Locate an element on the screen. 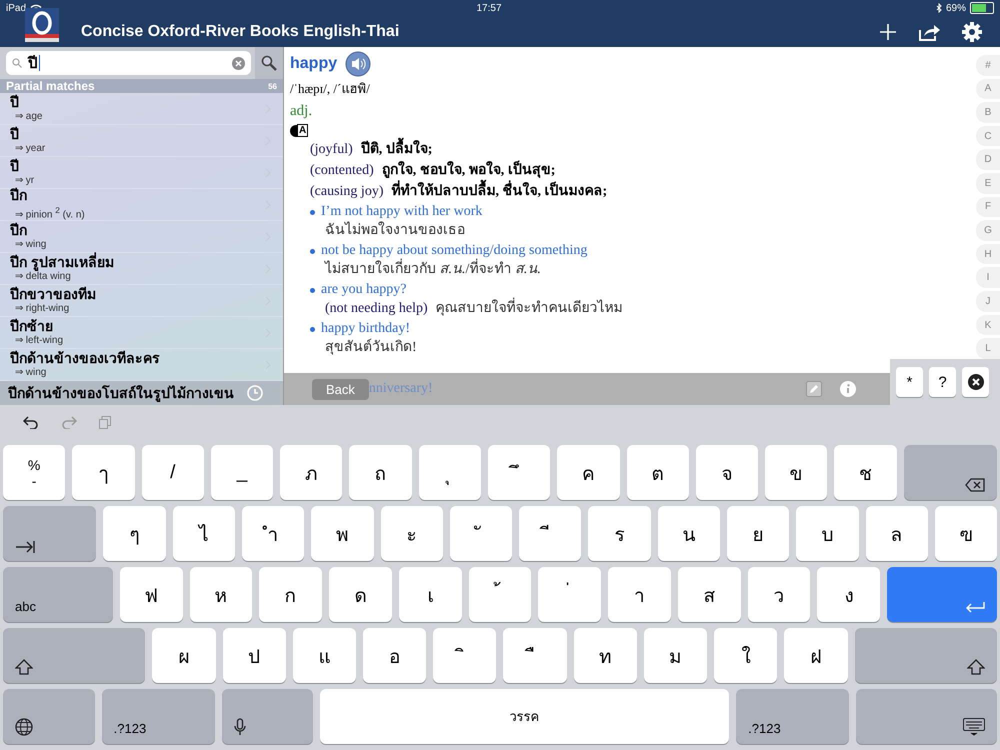  clear-icon is located at coordinates (238, 63).